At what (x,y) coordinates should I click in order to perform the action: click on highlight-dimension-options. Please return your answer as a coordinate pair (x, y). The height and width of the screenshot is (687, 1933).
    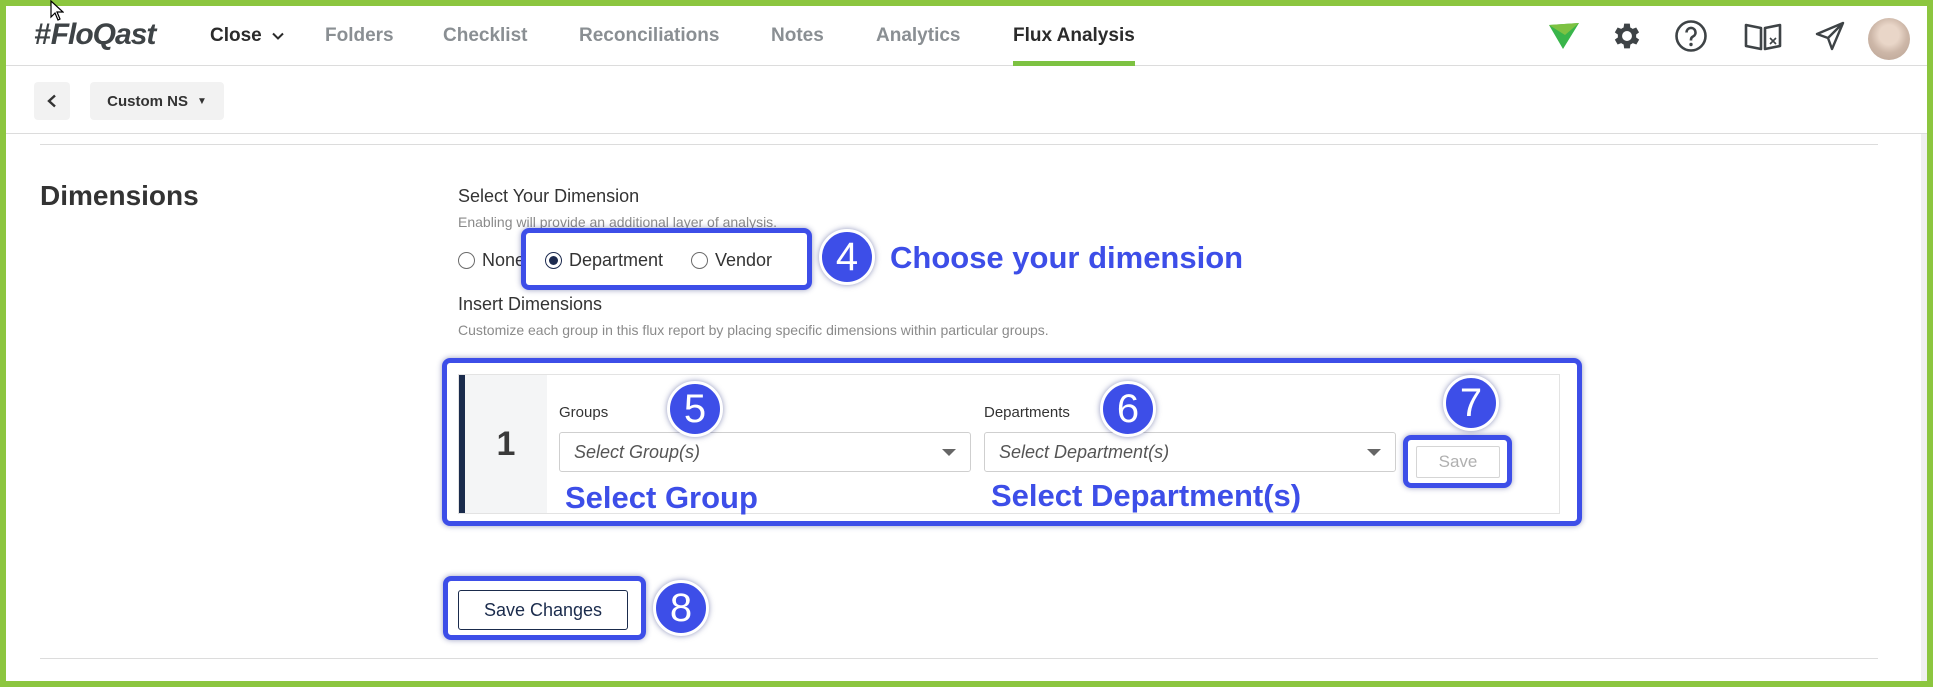
    Looking at the image, I should click on (666, 259).